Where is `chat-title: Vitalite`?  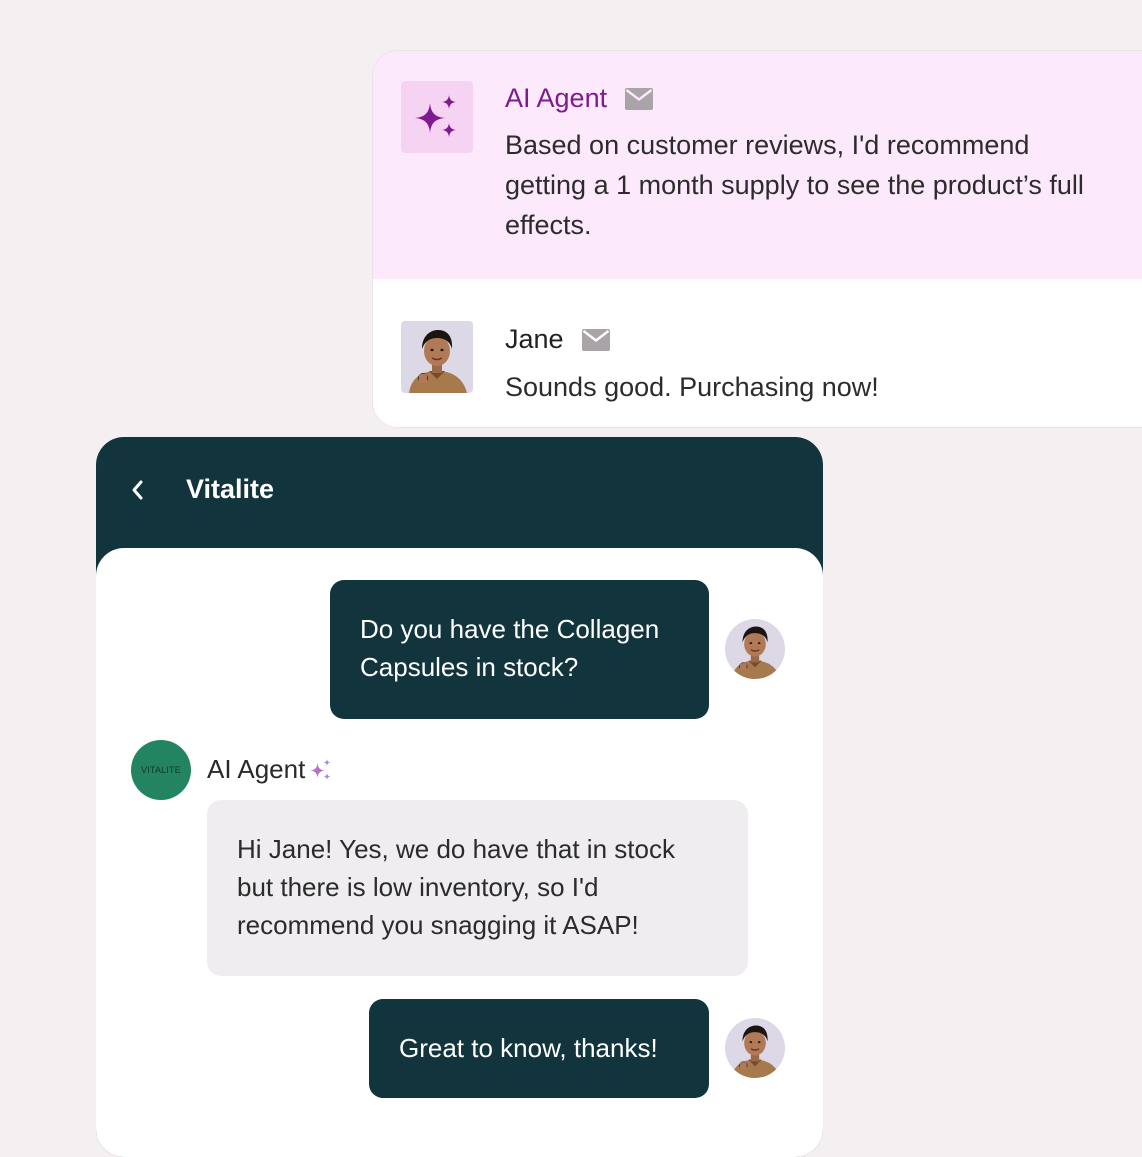
chat-title: Vitalite is located at coordinates (230, 489).